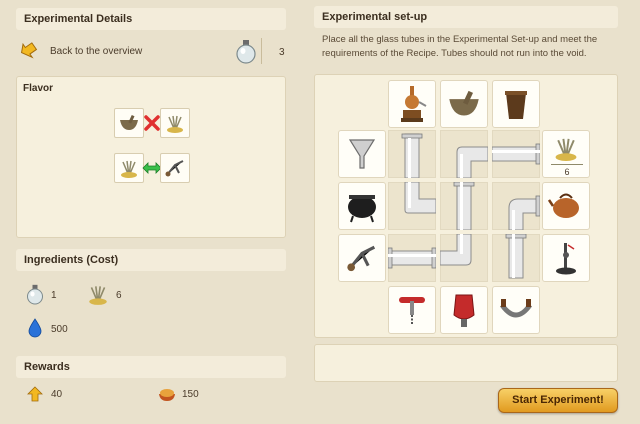 Image resolution: width=640 pixels, height=424 pixels. I want to click on tool-bucket, so click(516, 104).